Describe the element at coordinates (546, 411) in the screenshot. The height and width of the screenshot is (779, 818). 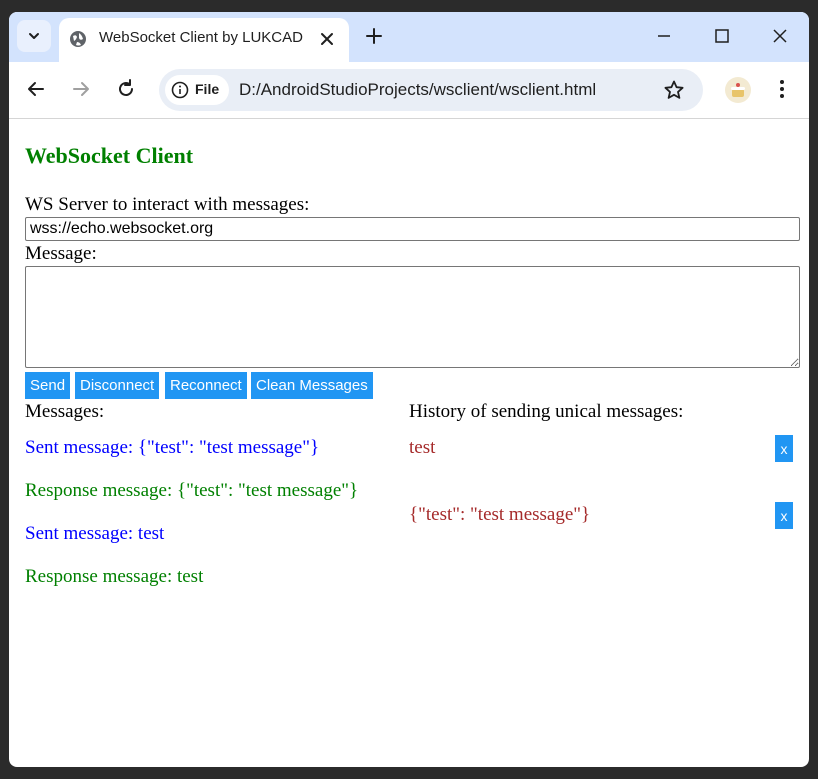
I see `history-title: History of sending unical messages:` at that location.